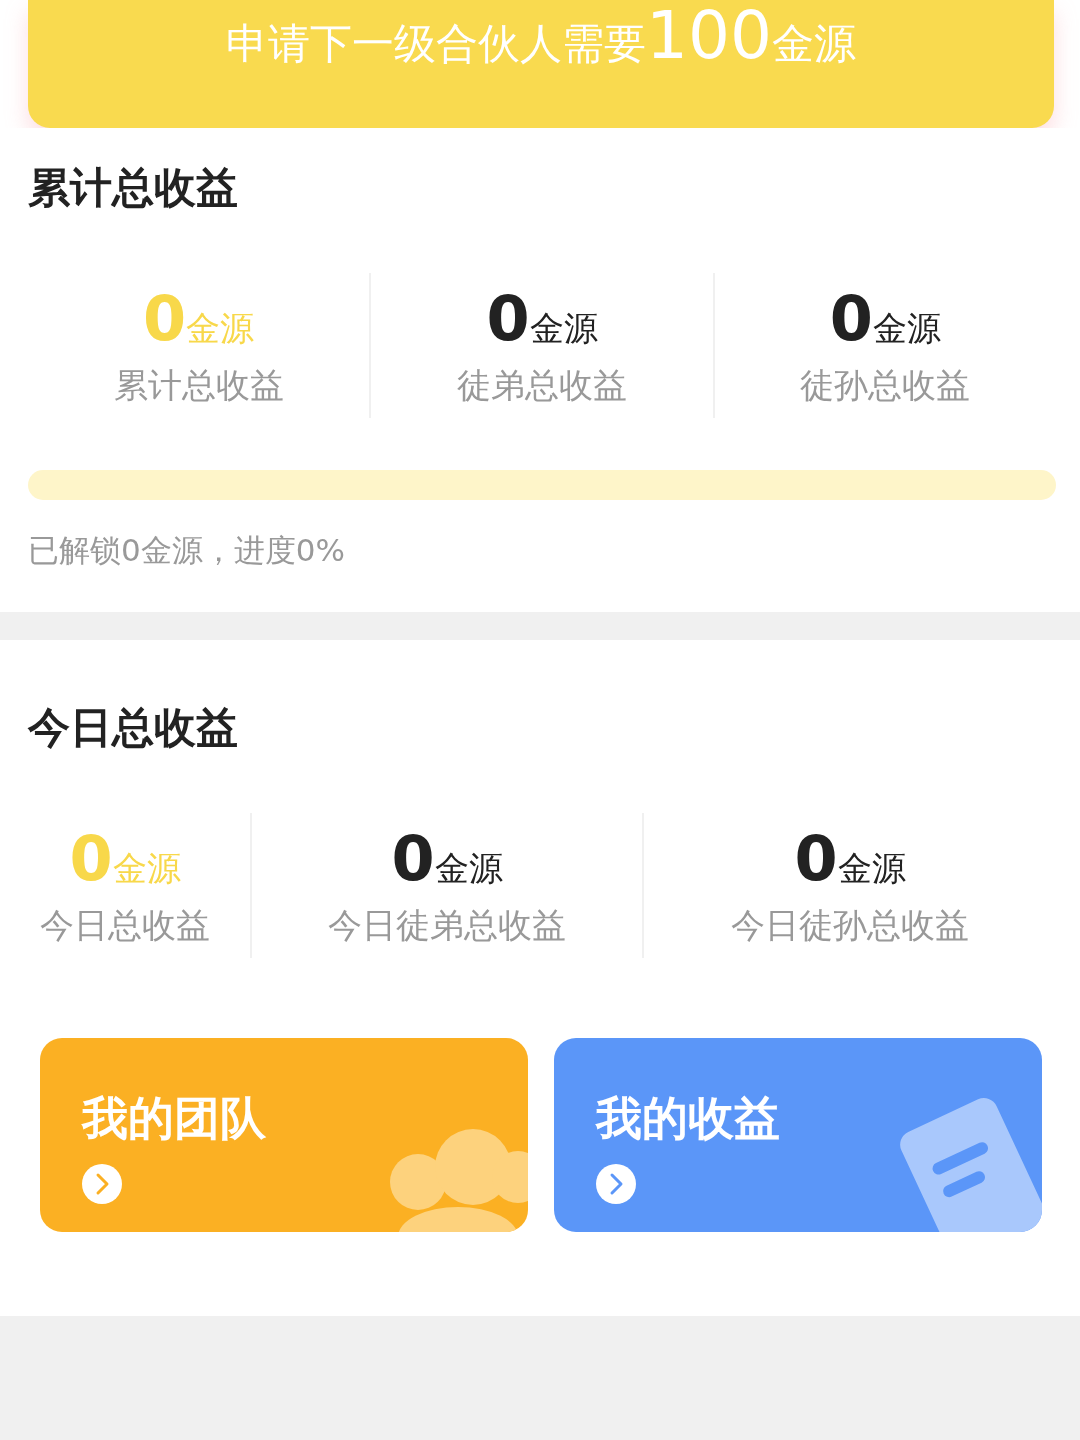 This screenshot has height=1440, width=1080. What do you see at coordinates (798, 1135) in the screenshot?
I see `income-card: 我的收益` at bounding box center [798, 1135].